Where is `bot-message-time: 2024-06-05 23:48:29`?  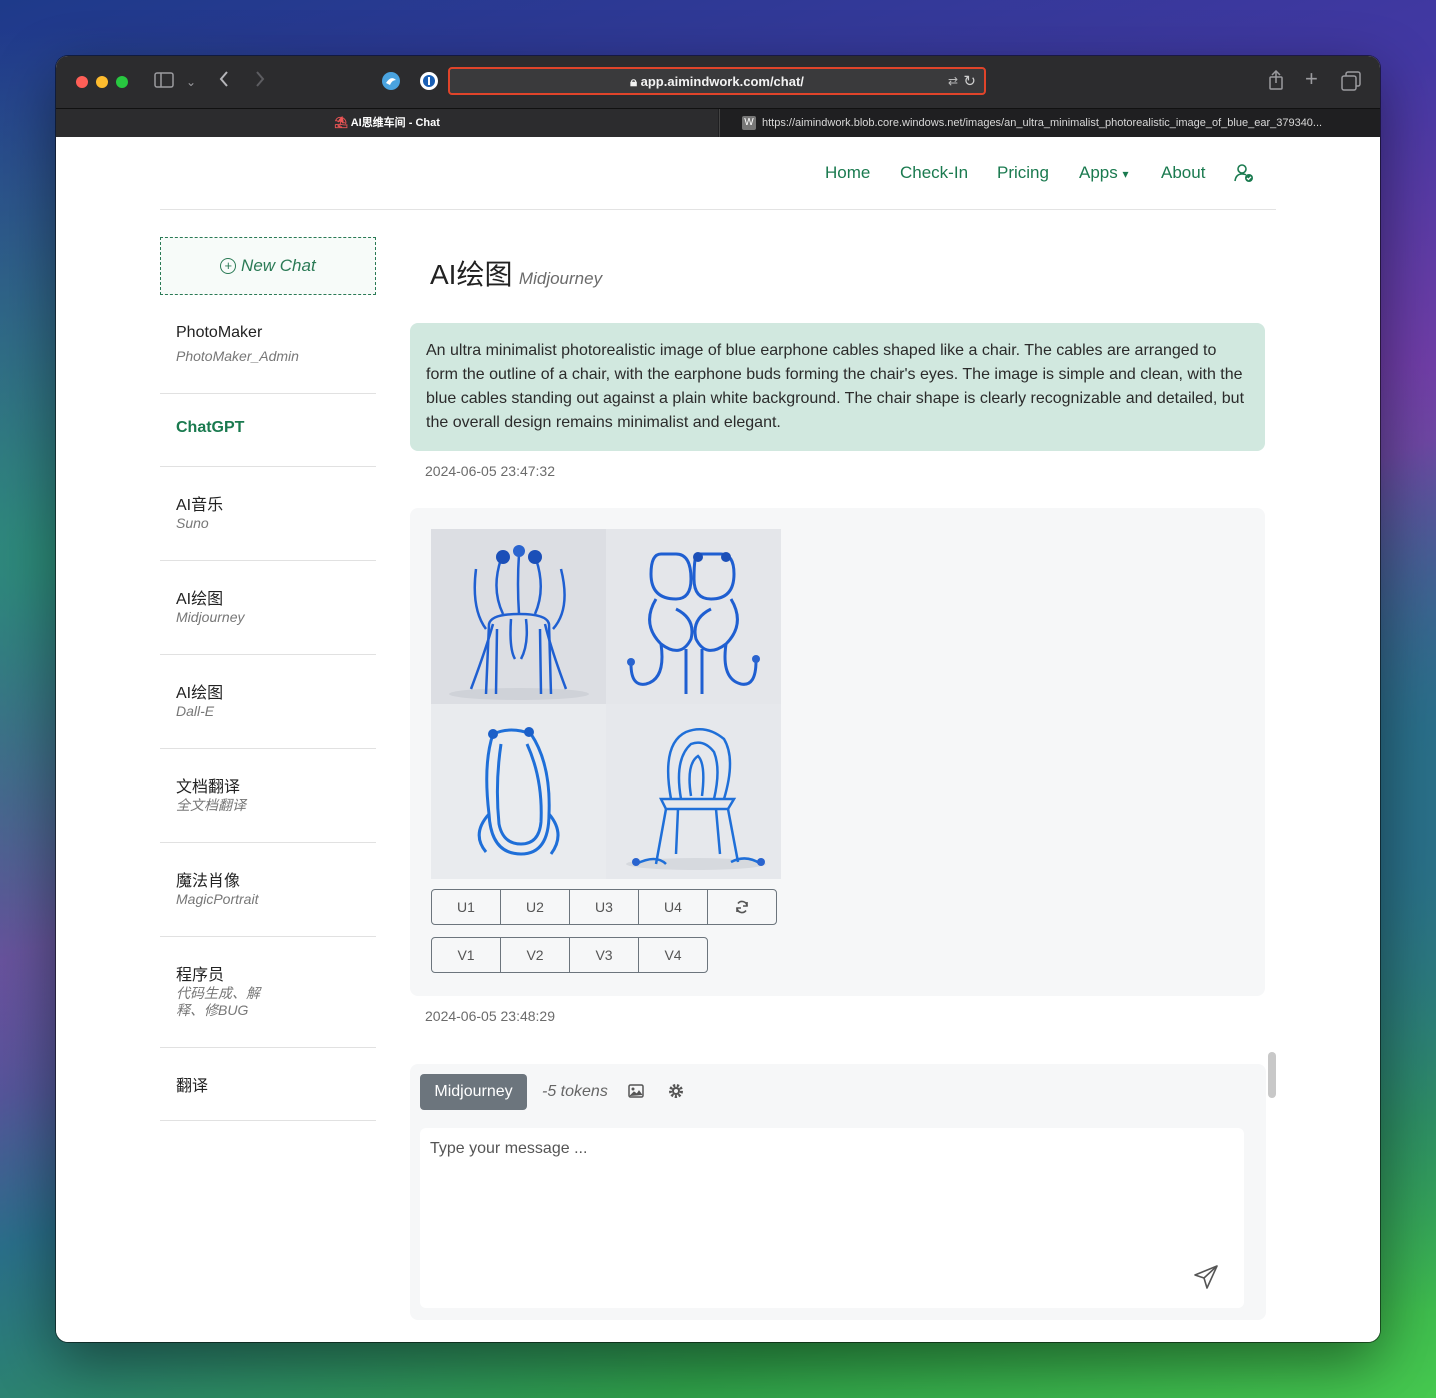
bot-message-time: 2024-06-05 23:48:29 is located at coordinates (490, 1016).